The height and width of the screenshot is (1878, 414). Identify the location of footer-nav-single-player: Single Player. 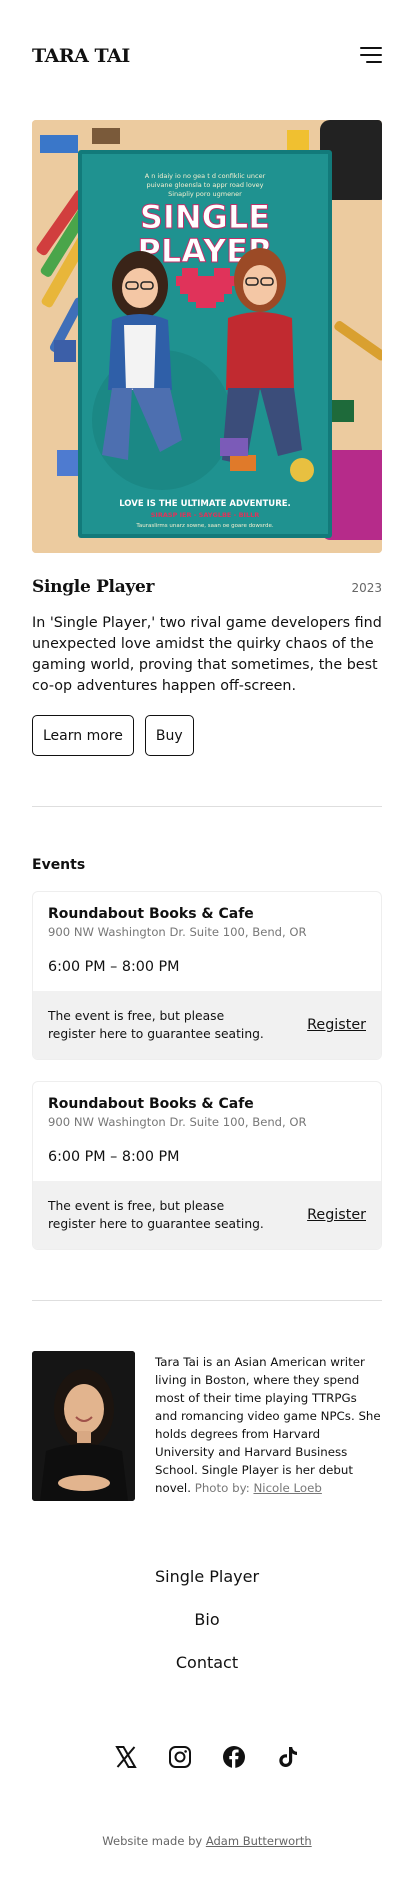
(207, 1576).